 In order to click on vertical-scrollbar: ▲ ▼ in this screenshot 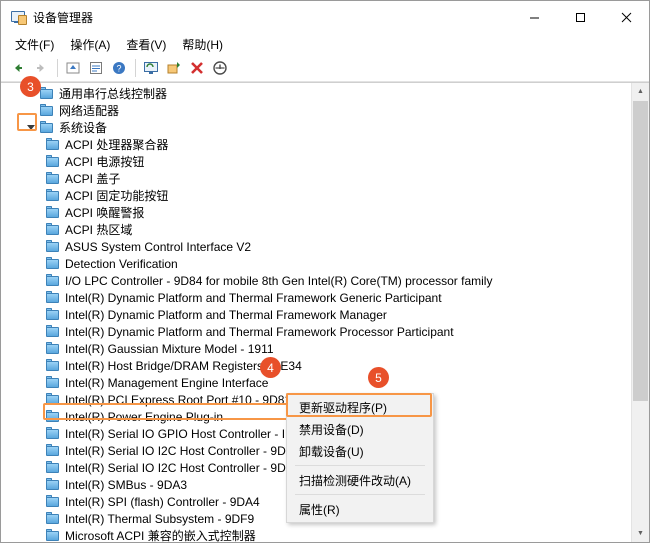, I will do `click(640, 312)`.